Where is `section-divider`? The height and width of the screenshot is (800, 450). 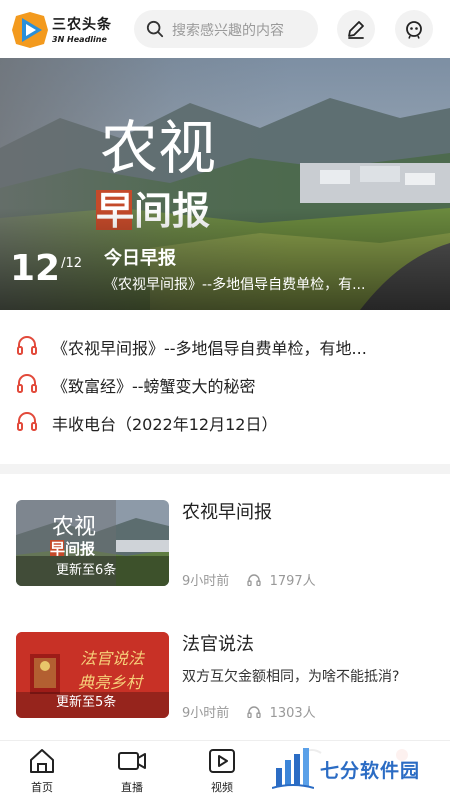 section-divider is located at coordinates (225, 469).